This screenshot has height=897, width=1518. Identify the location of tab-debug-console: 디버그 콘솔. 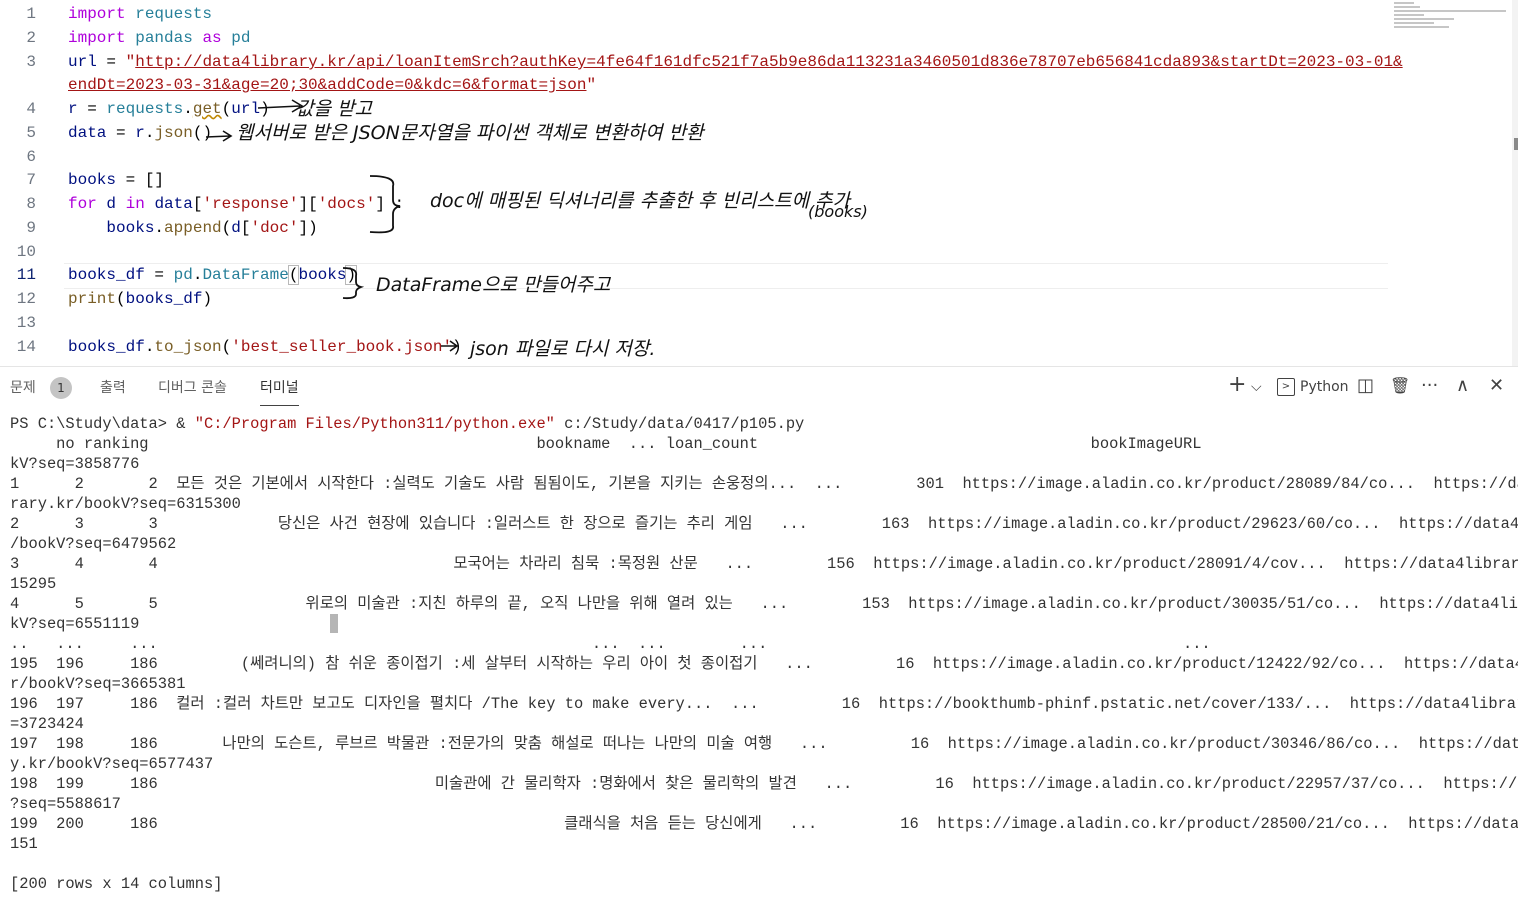
(192, 387).